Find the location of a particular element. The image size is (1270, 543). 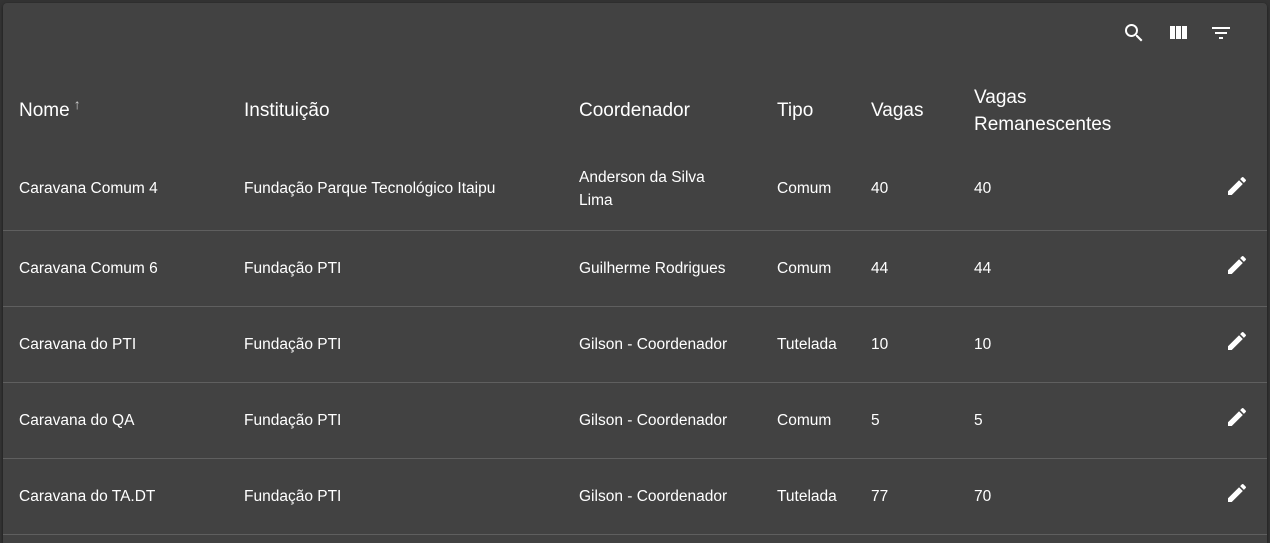

cell-coordenador-text: Anderson da Silva Lima is located at coordinates (642, 188).